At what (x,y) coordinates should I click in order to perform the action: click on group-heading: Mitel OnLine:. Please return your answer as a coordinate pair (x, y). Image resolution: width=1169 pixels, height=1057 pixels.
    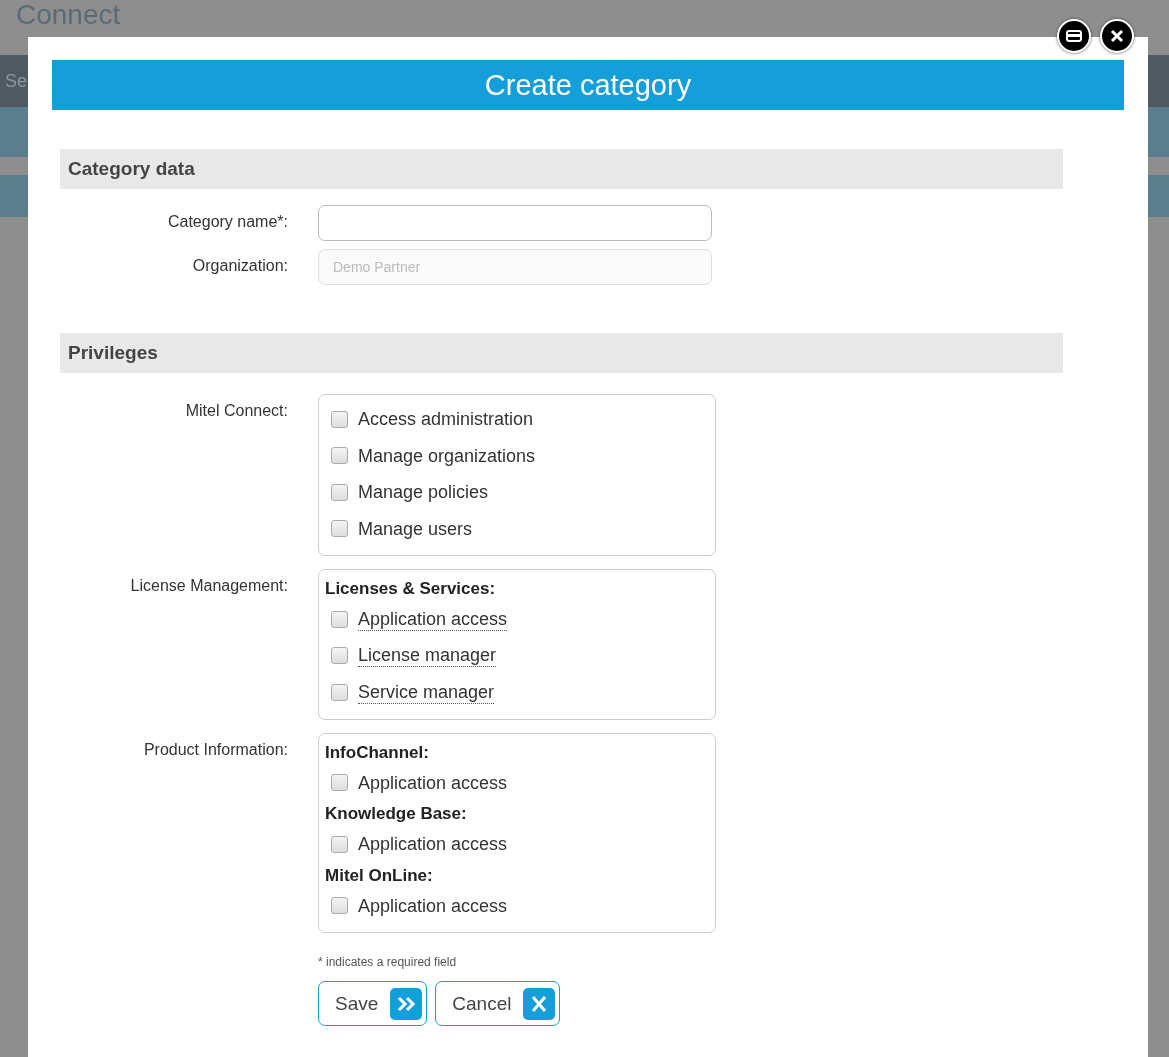
    Looking at the image, I should click on (379, 875).